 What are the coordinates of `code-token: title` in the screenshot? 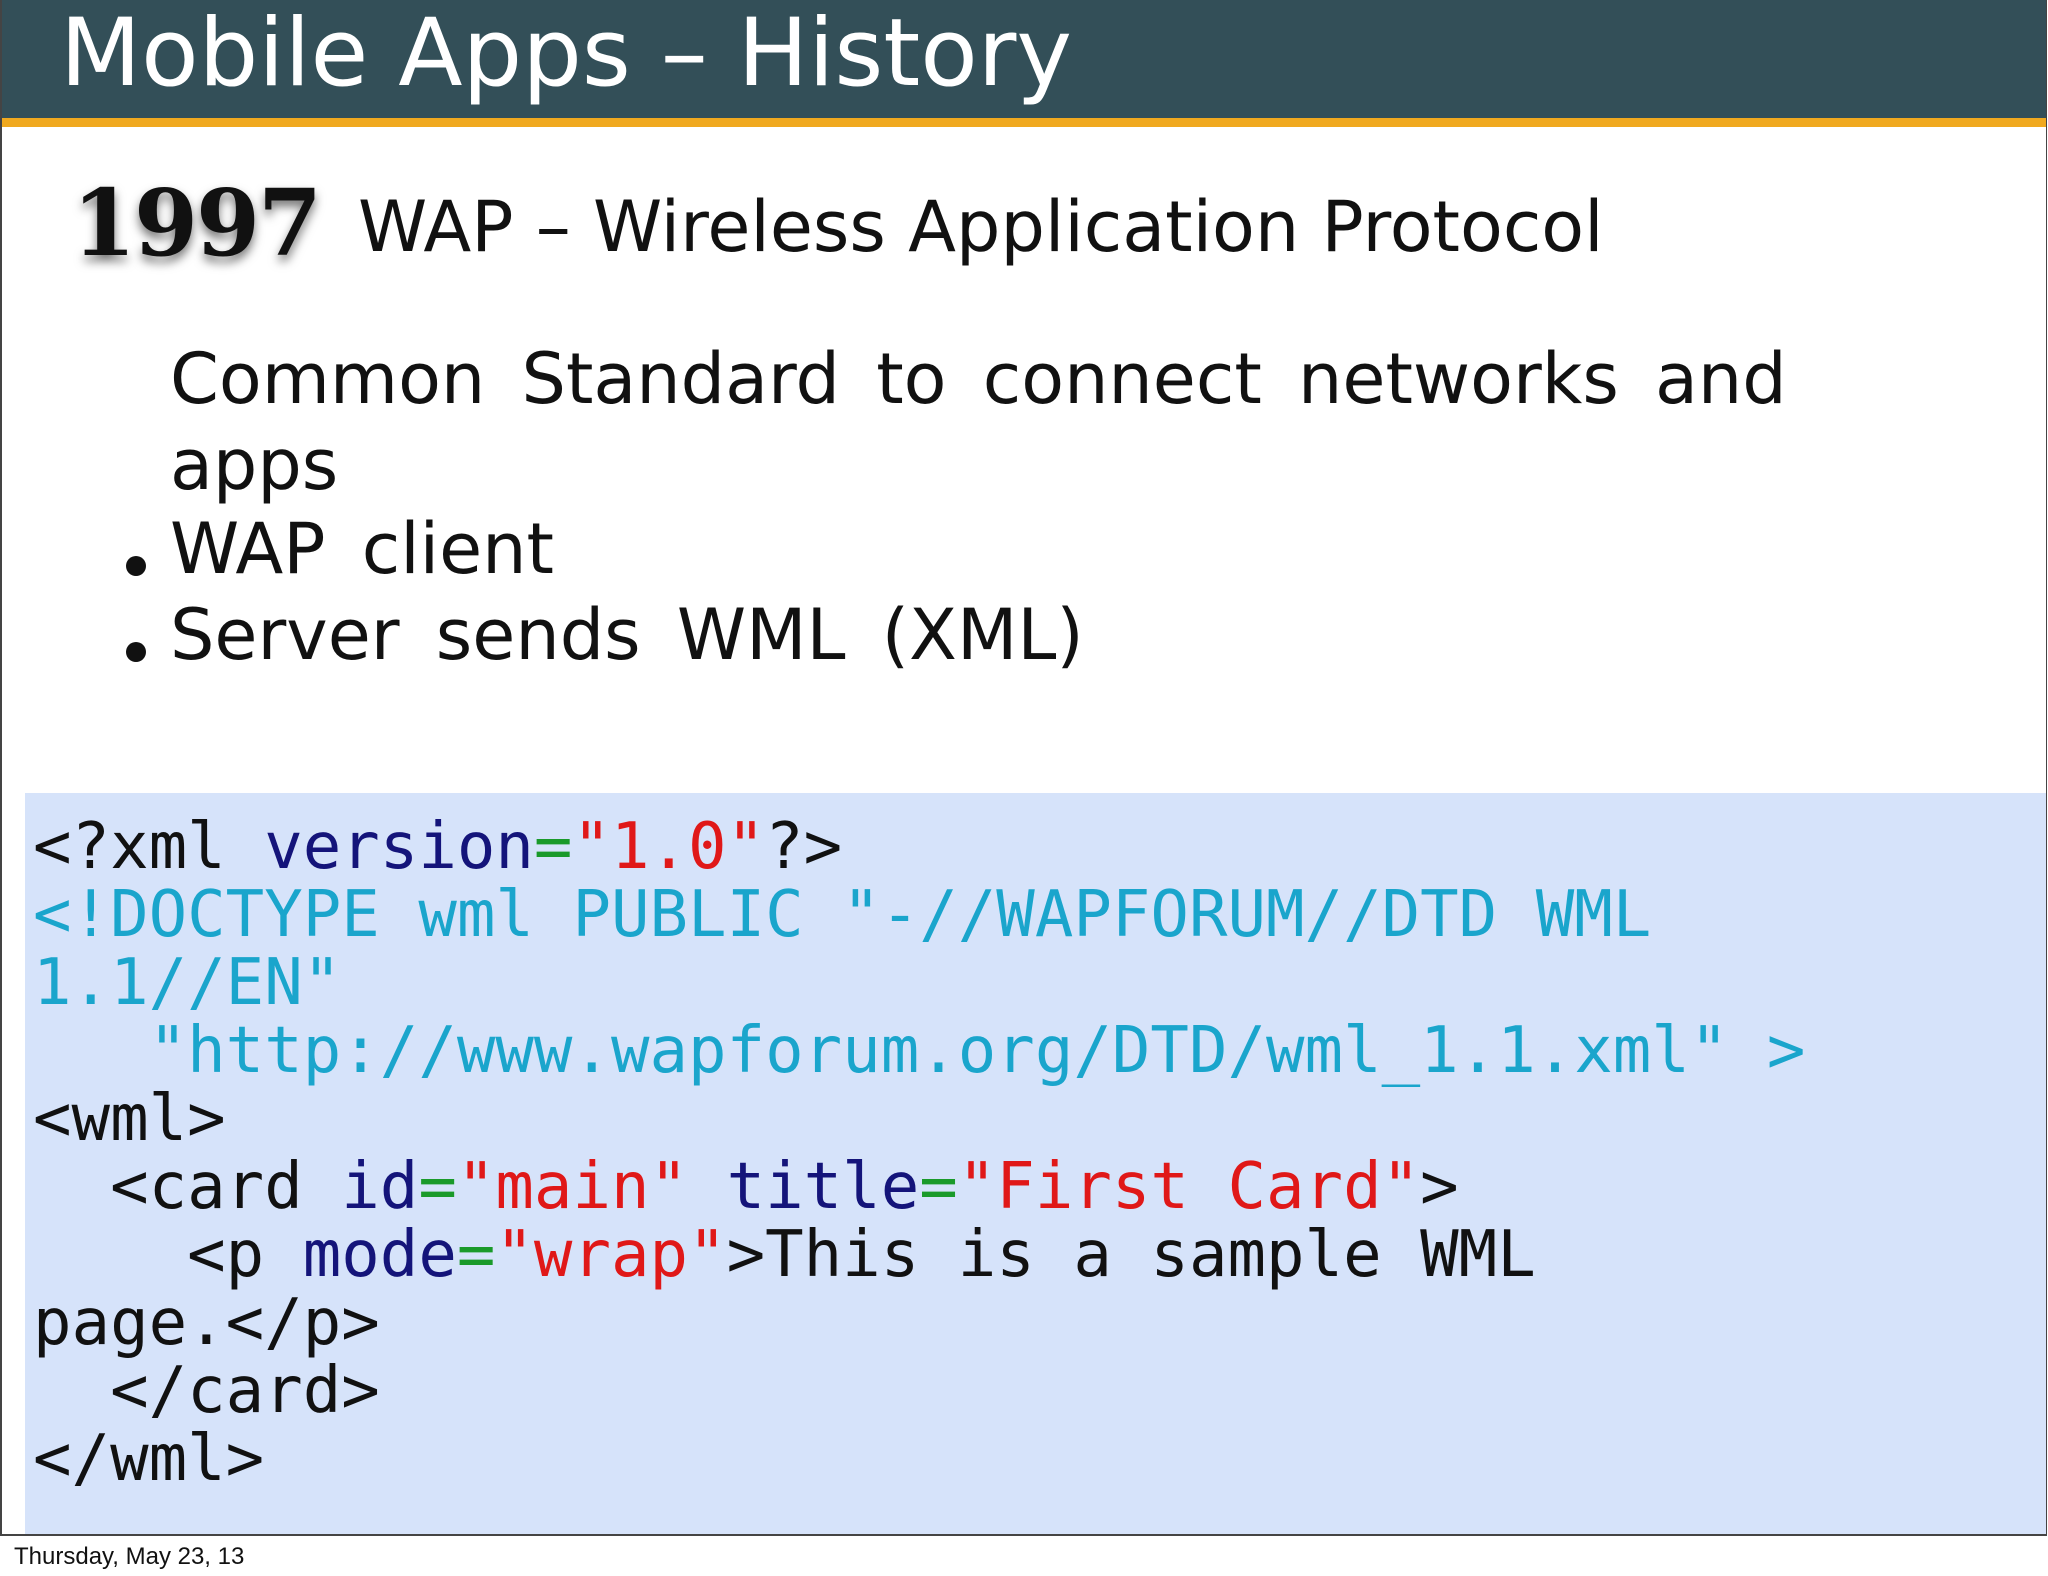 It's located at (823, 1187).